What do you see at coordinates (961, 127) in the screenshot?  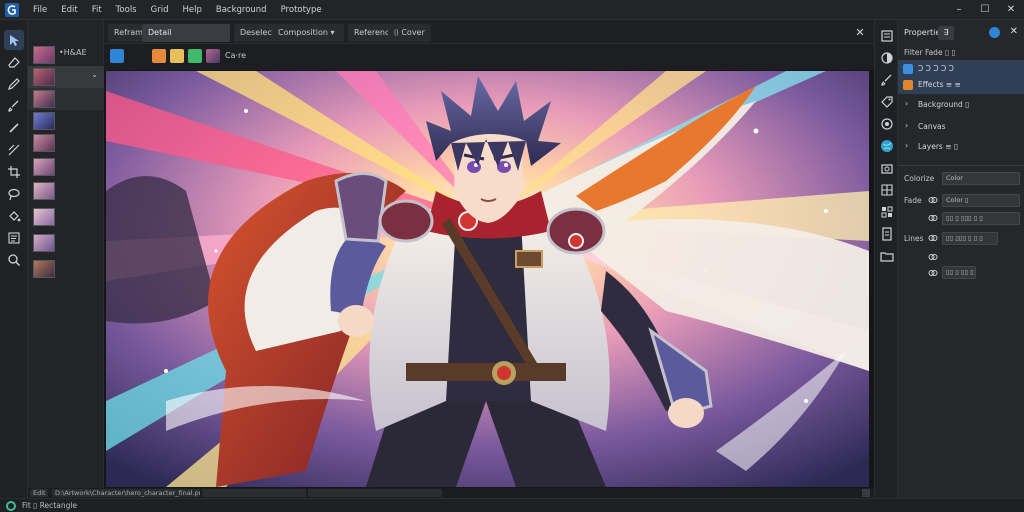 I see `layer-row: › Canvas` at bounding box center [961, 127].